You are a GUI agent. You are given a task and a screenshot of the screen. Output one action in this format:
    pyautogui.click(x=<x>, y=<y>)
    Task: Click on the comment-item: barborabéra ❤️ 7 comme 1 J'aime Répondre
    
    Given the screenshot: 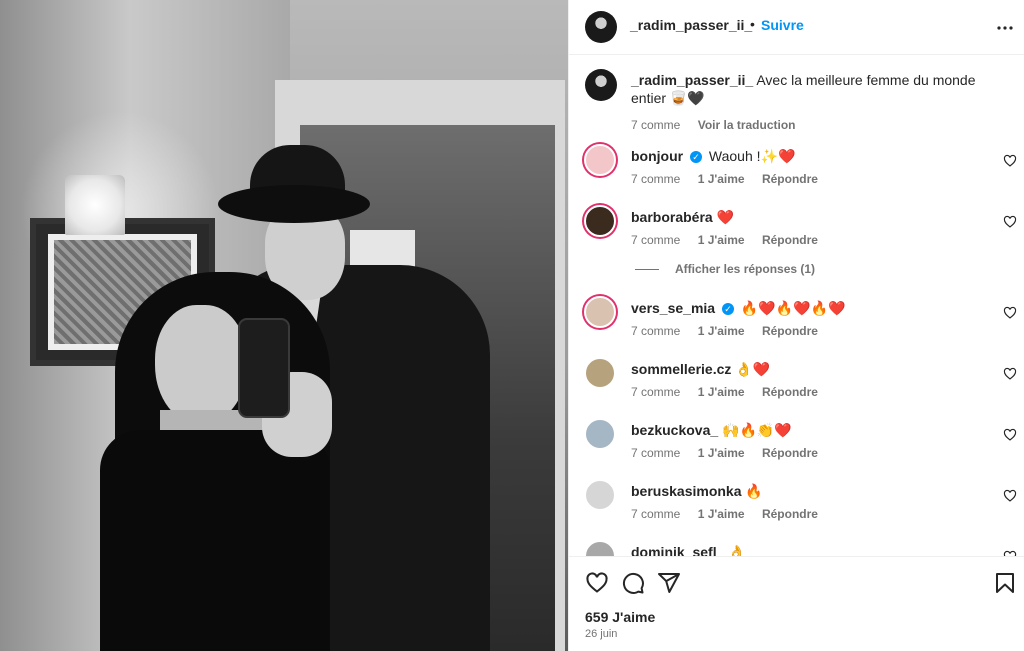 What is the action you would take?
    pyautogui.click(x=796, y=235)
    